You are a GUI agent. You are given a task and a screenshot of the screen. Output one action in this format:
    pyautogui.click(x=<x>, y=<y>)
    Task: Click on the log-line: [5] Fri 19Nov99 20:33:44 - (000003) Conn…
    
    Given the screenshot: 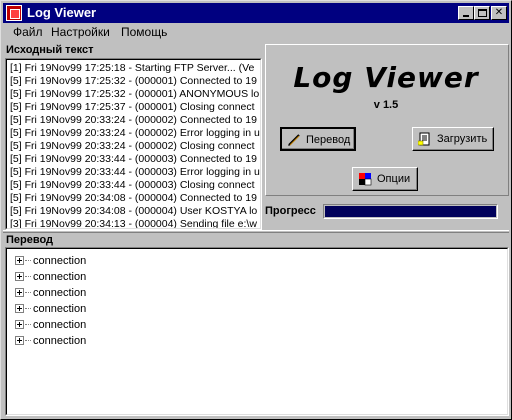 What is the action you would take?
    pyautogui.click(x=134, y=159)
    